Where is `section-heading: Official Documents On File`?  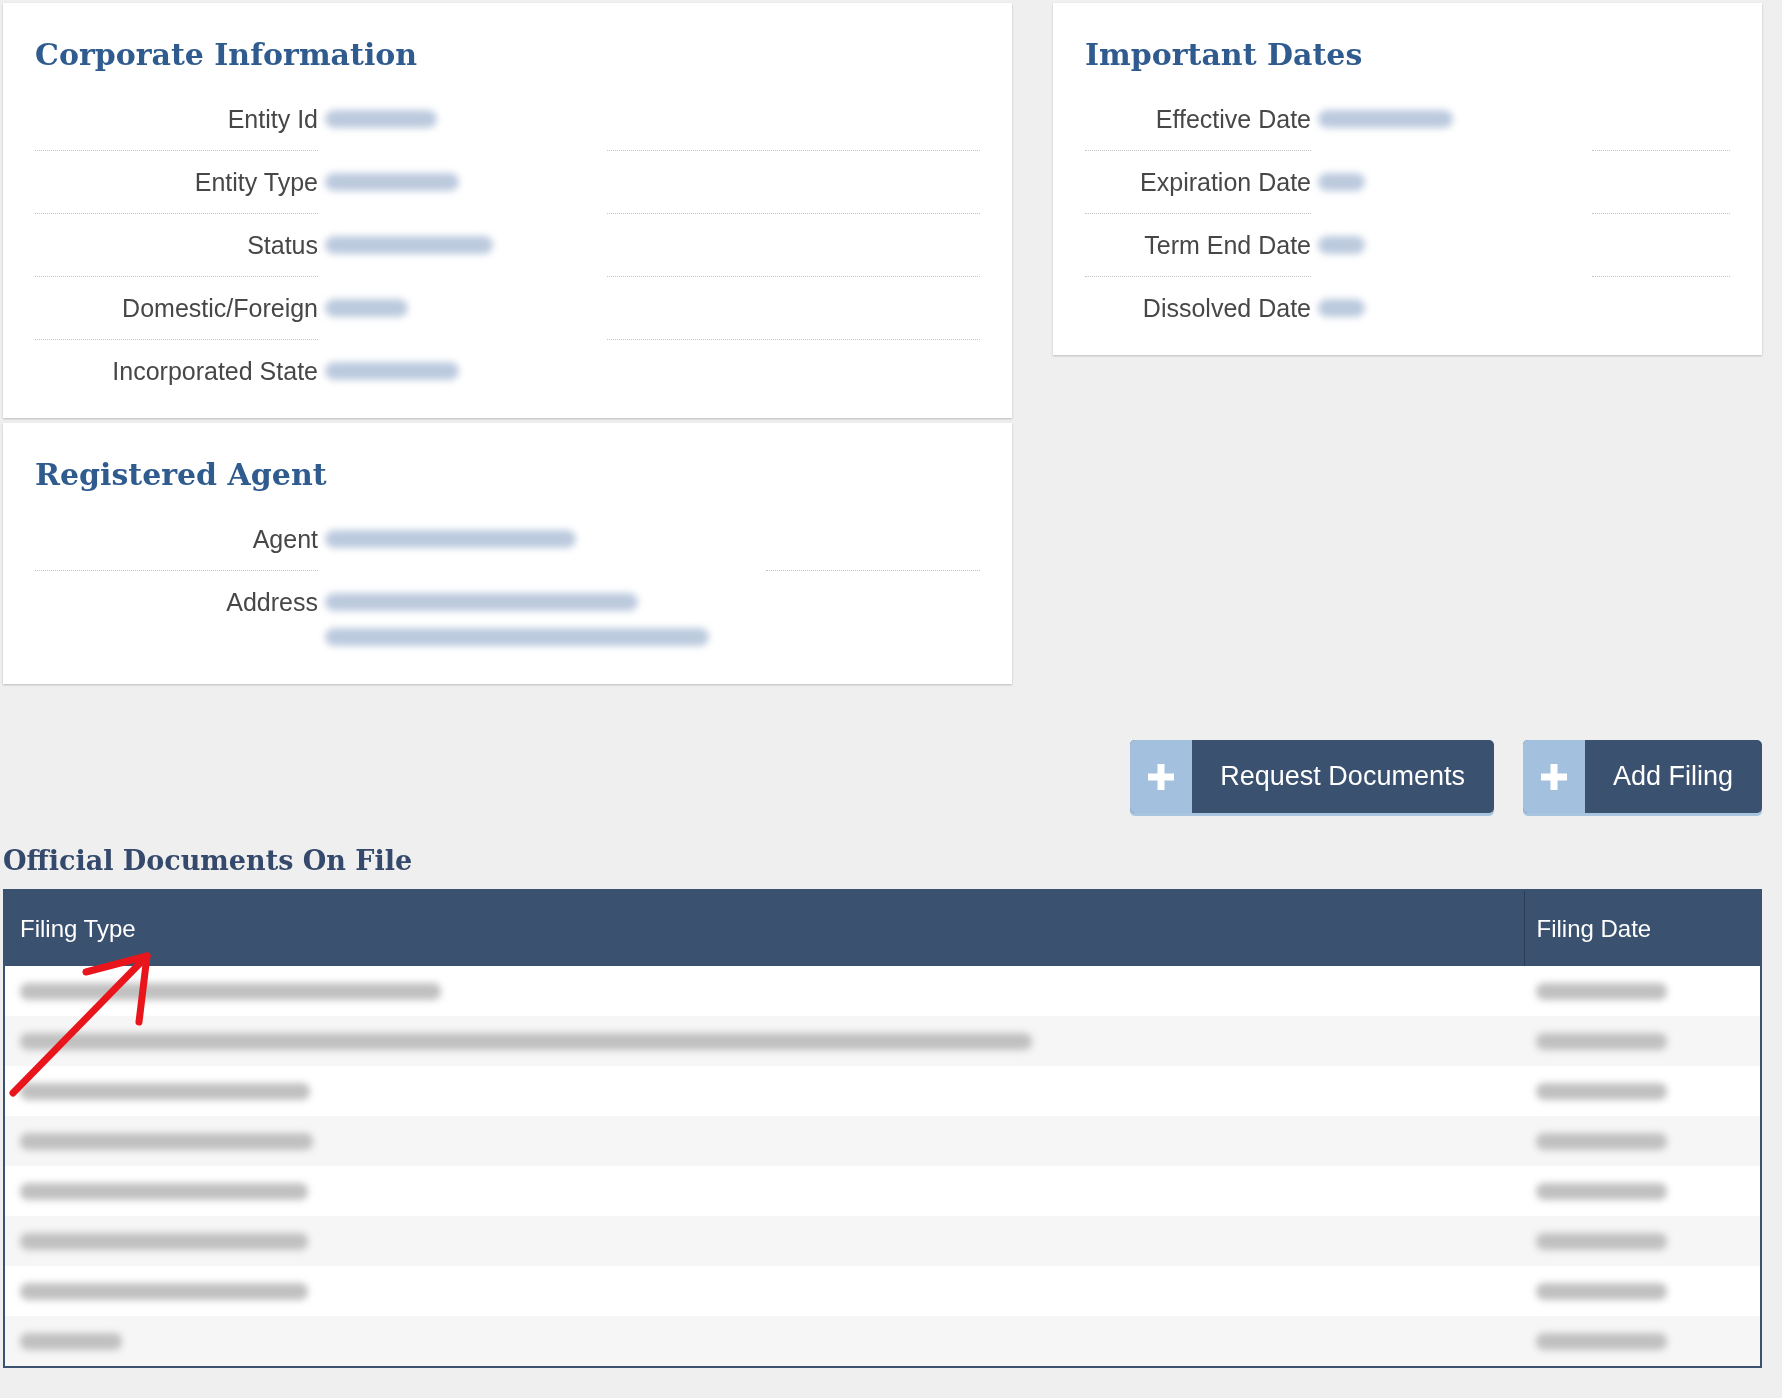
section-heading: Official Documents On File is located at coordinates (208, 861).